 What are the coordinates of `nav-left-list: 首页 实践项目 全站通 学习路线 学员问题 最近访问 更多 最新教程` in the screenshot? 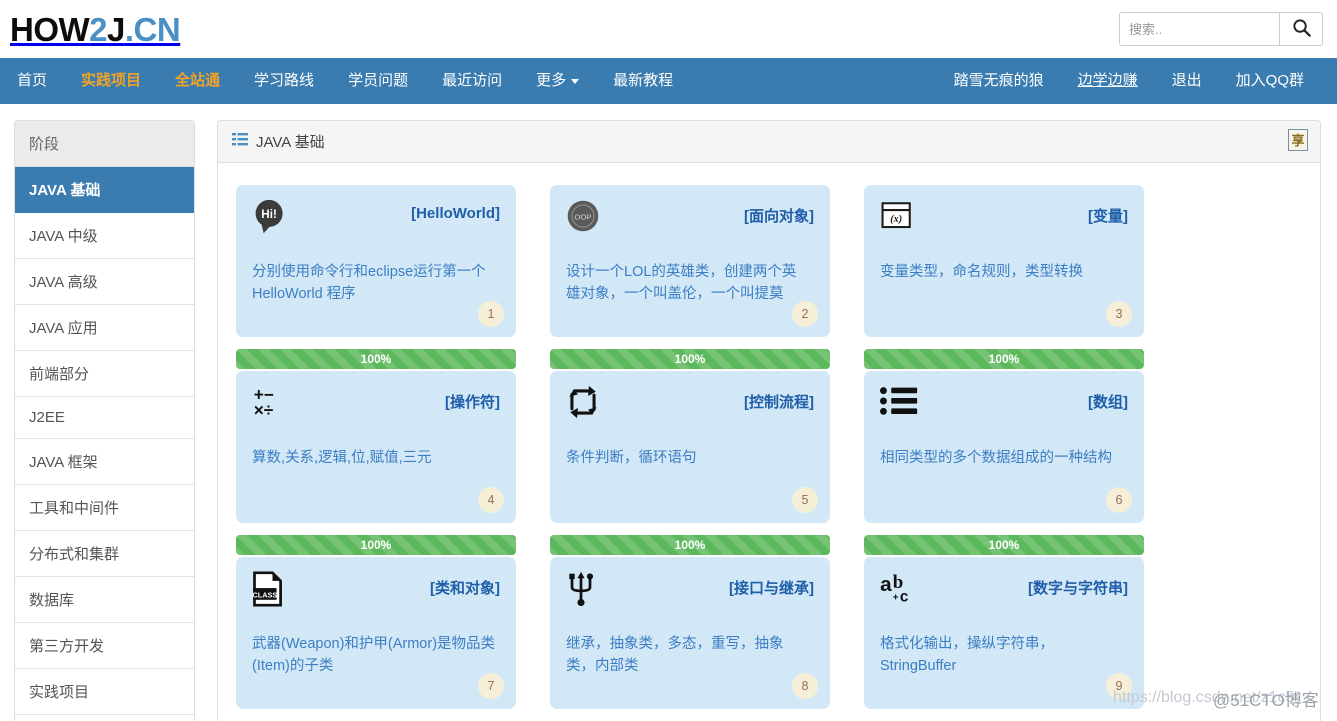 It's located at (345, 81).